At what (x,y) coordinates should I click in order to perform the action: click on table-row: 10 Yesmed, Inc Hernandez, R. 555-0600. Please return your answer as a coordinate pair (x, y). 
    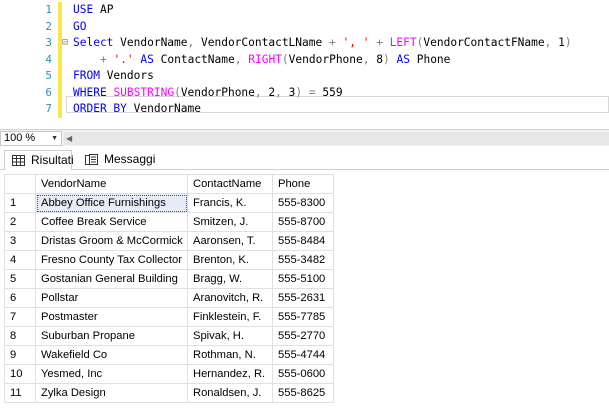
    Looking at the image, I should click on (169, 374).